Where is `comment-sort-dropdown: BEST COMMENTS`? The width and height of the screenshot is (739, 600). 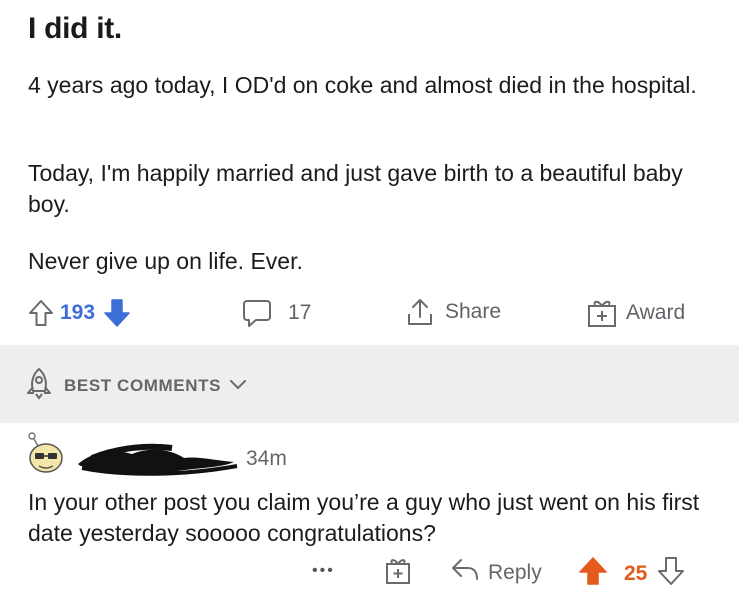 comment-sort-dropdown: BEST COMMENTS is located at coordinates (134, 385).